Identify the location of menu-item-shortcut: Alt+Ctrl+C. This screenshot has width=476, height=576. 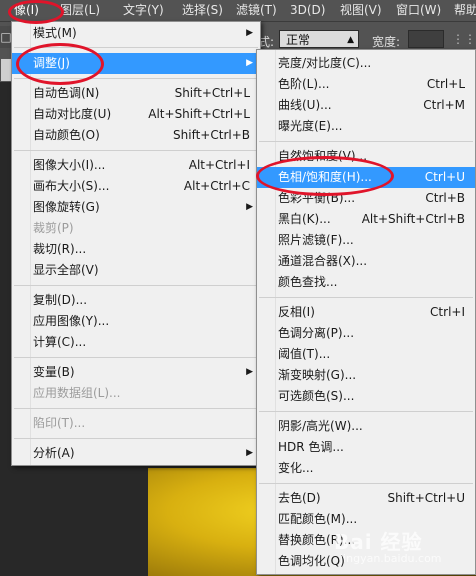
(216, 186).